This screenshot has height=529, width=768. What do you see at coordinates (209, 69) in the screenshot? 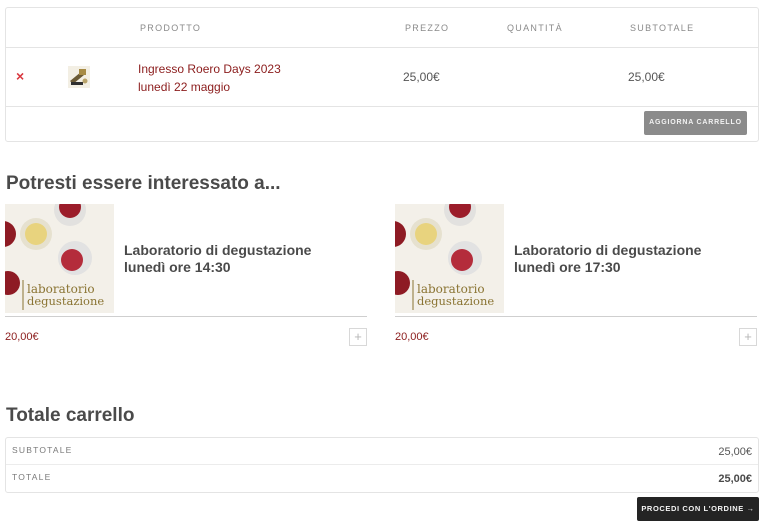
I see `cart-item-title: Ingresso Roero Days 2023` at bounding box center [209, 69].